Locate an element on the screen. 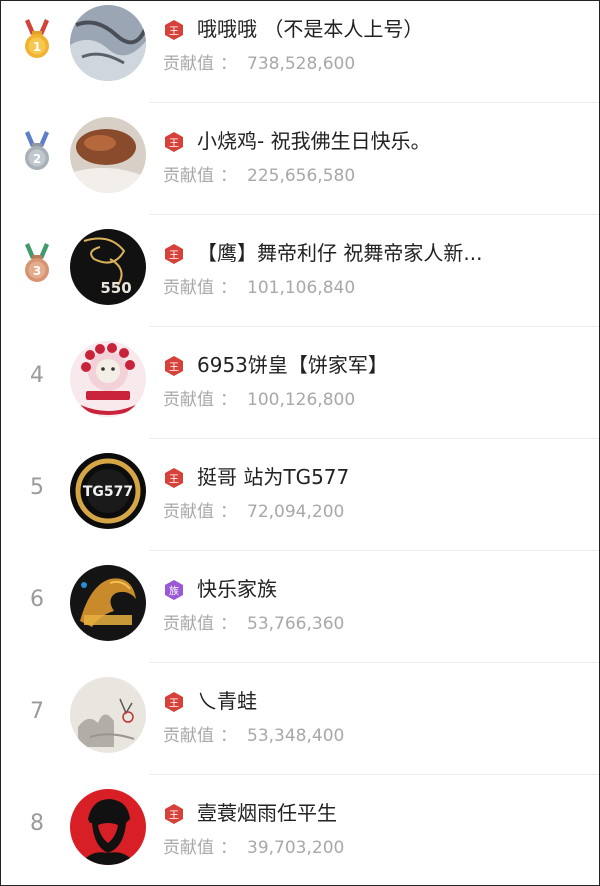  list-item: 4 王 6953饼皇【饼家军】 贡献值： 100,126,800 is located at coordinates (300, 383).